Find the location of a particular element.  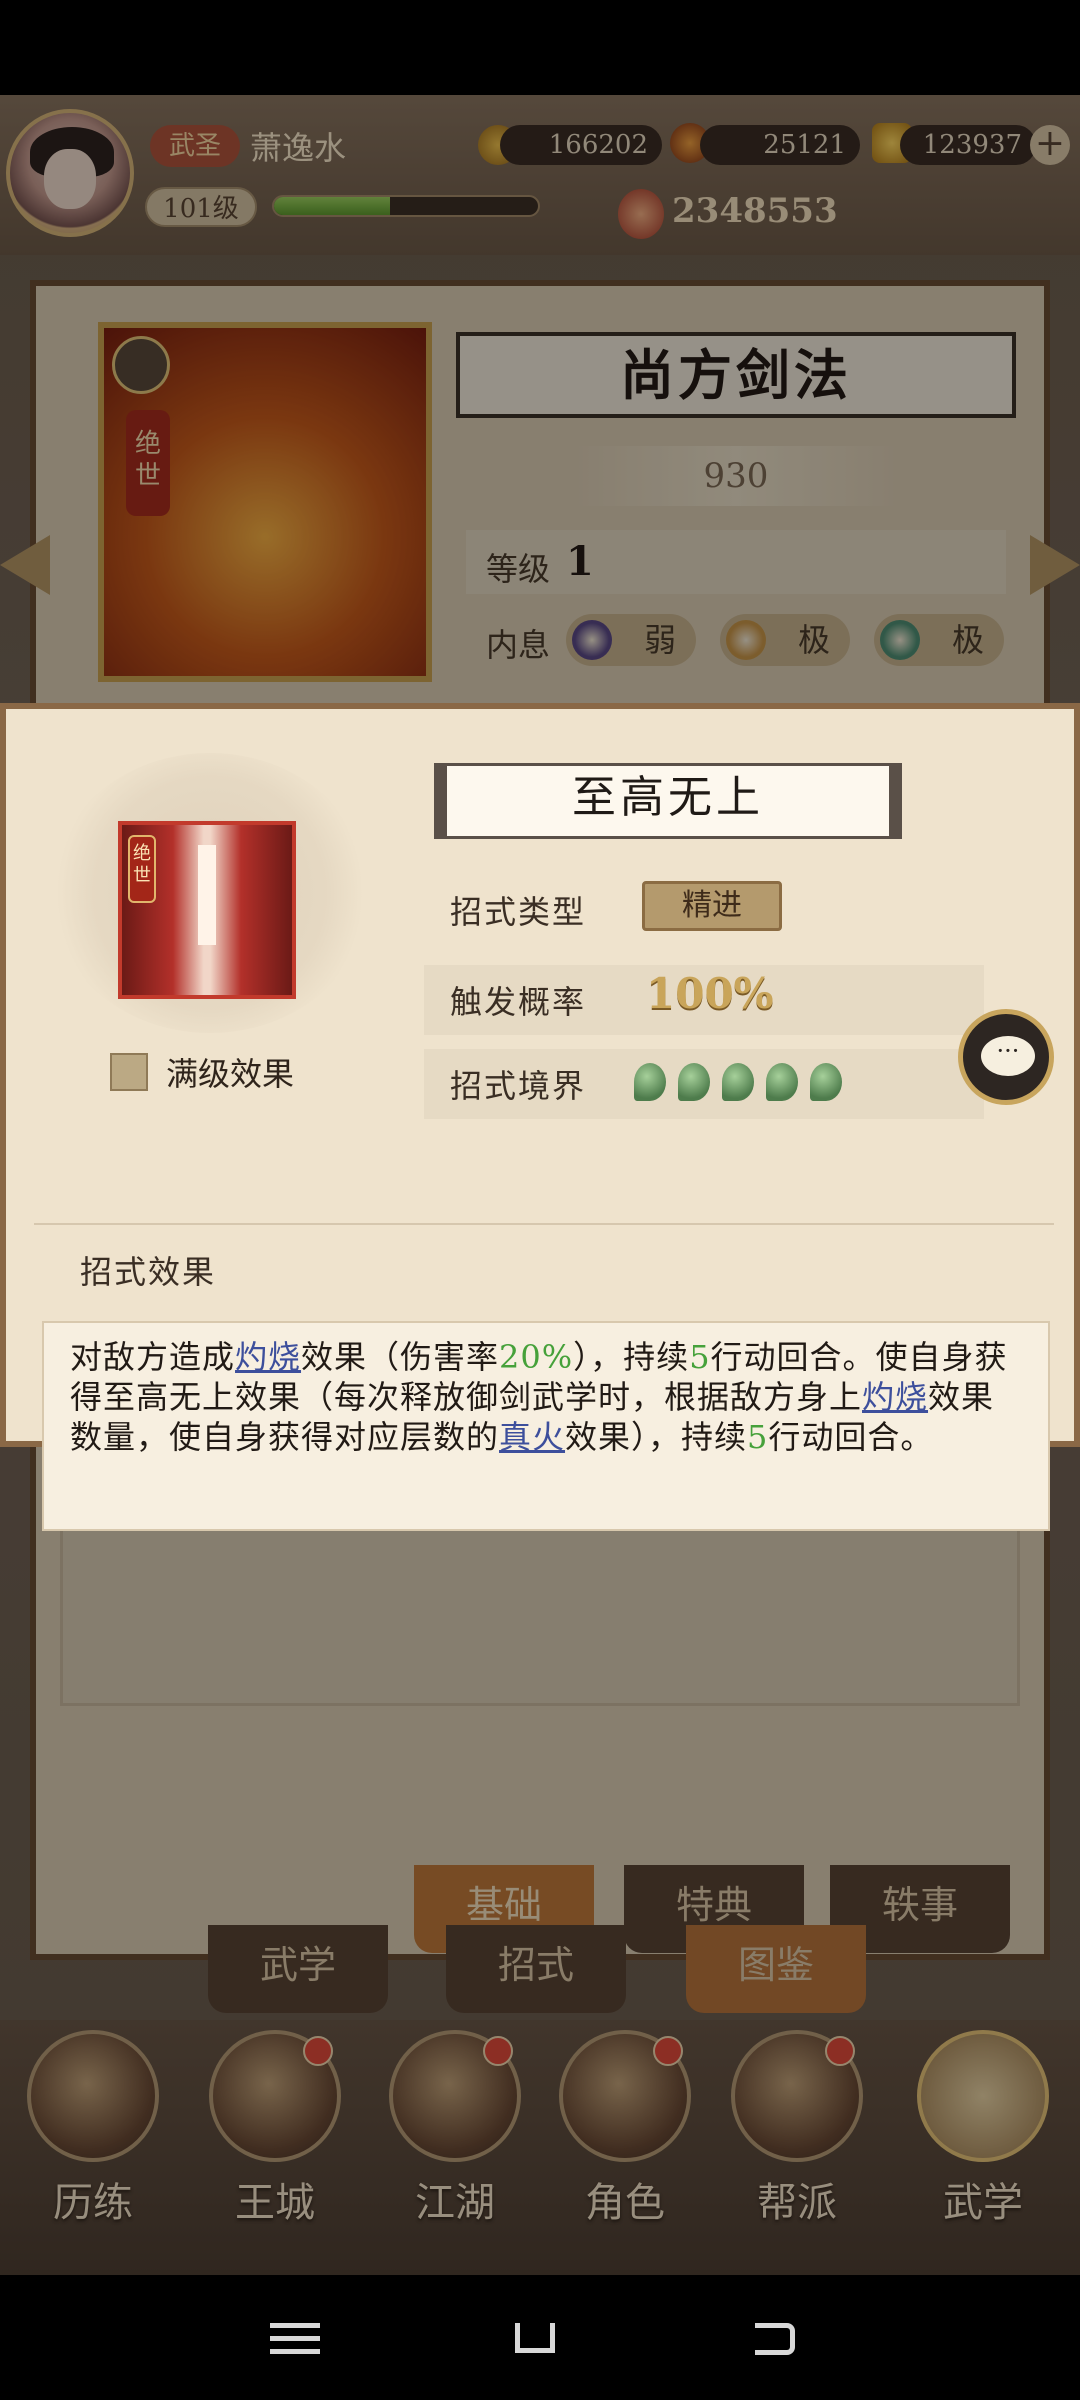

effect-number: 20% is located at coordinates (536, 1357).